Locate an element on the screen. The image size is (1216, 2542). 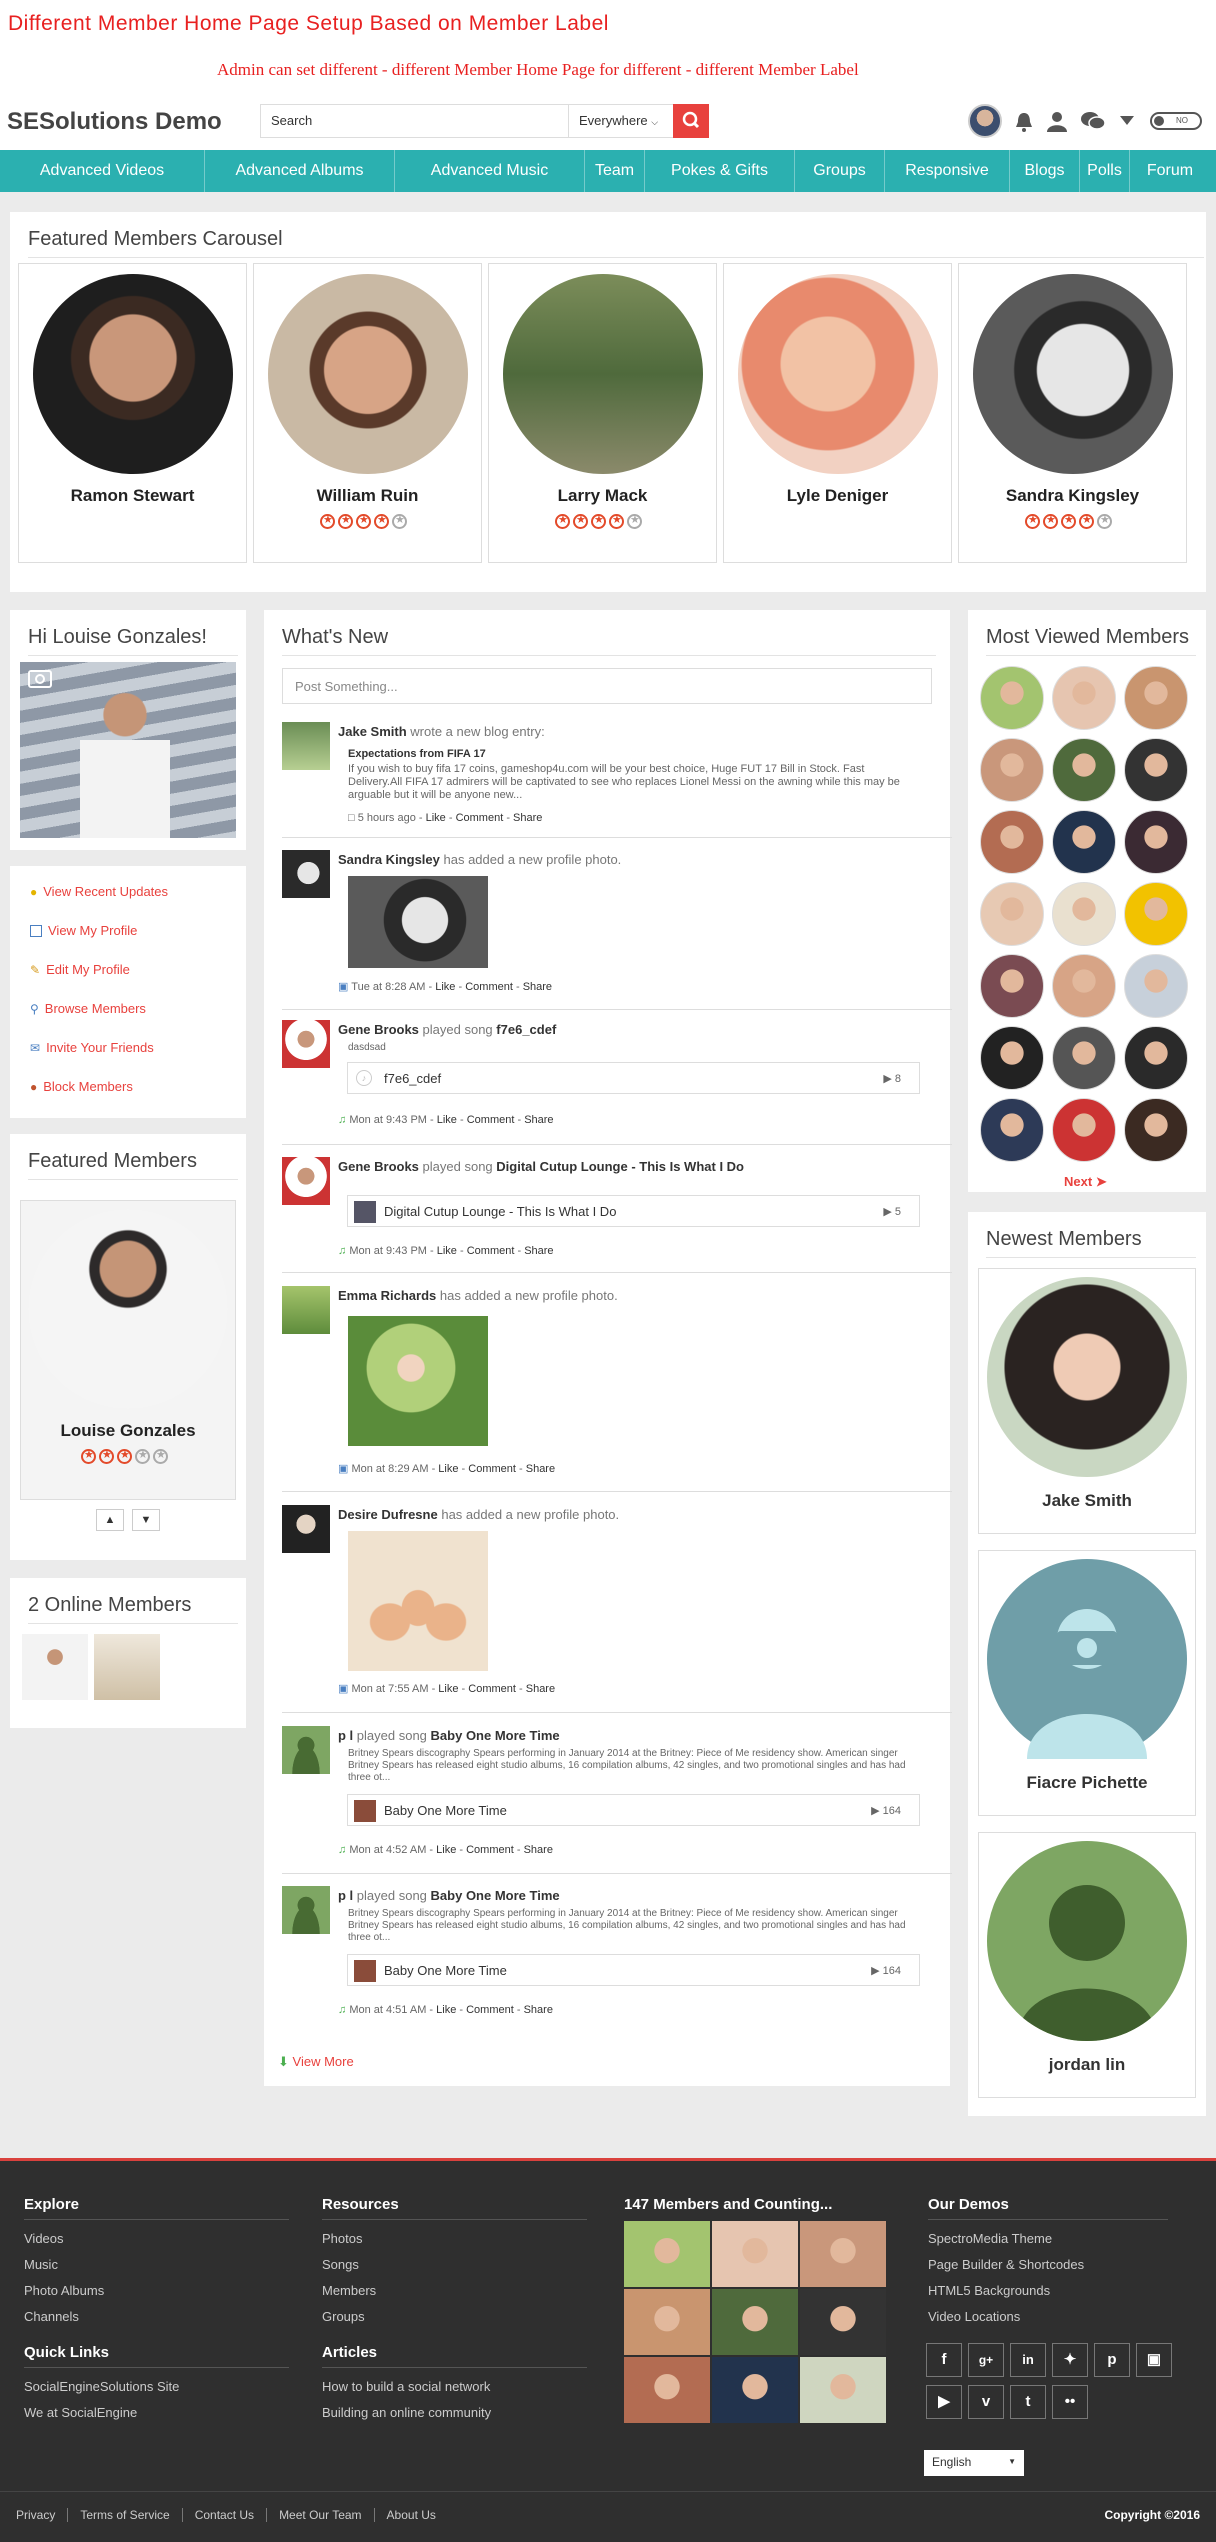
carousel-card: Lyle Deniger is located at coordinates (837, 413).